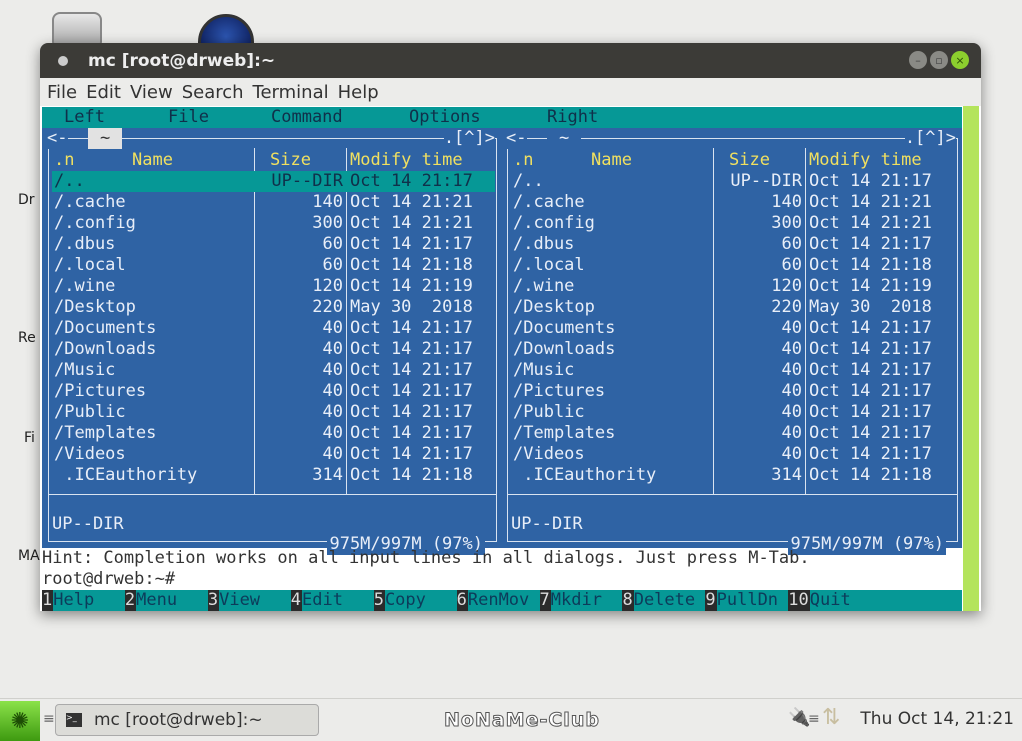  Describe the element at coordinates (291, 92) in the screenshot. I see `menu-terminal: Terminal` at that location.